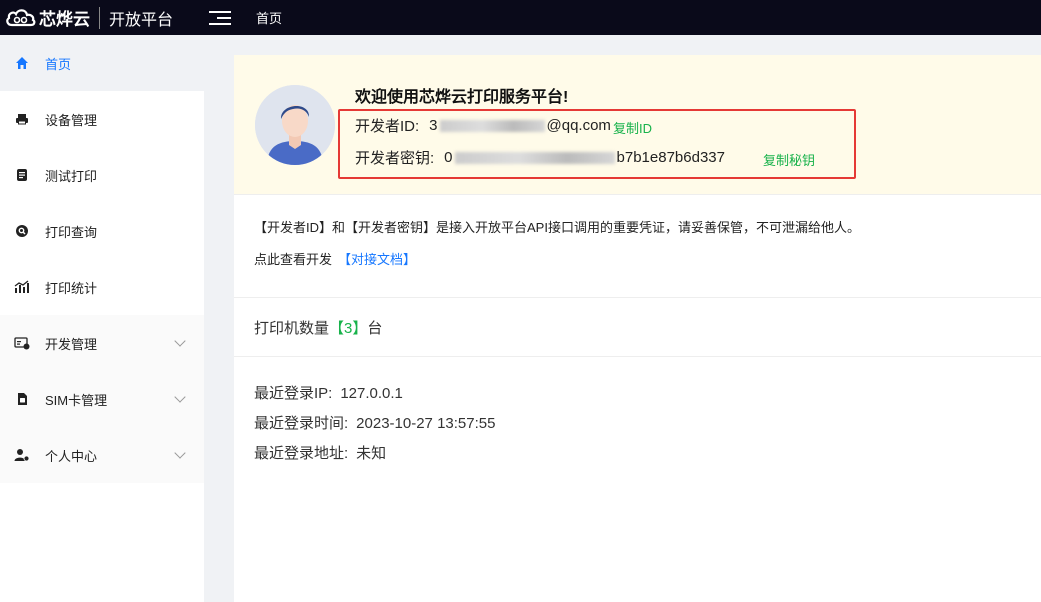 The width and height of the screenshot is (1041, 602). What do you see at coordinates (22, 63) in the screenshot?
I see `home-icon` at bounding box center [22, 63].